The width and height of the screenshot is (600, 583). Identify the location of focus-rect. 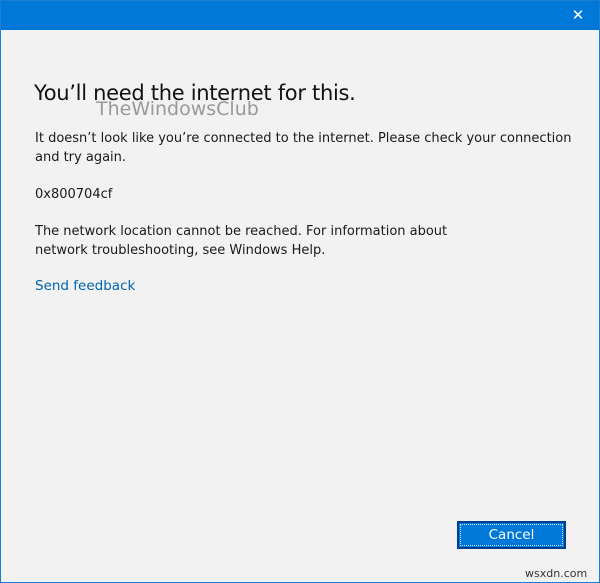
(511, 535).